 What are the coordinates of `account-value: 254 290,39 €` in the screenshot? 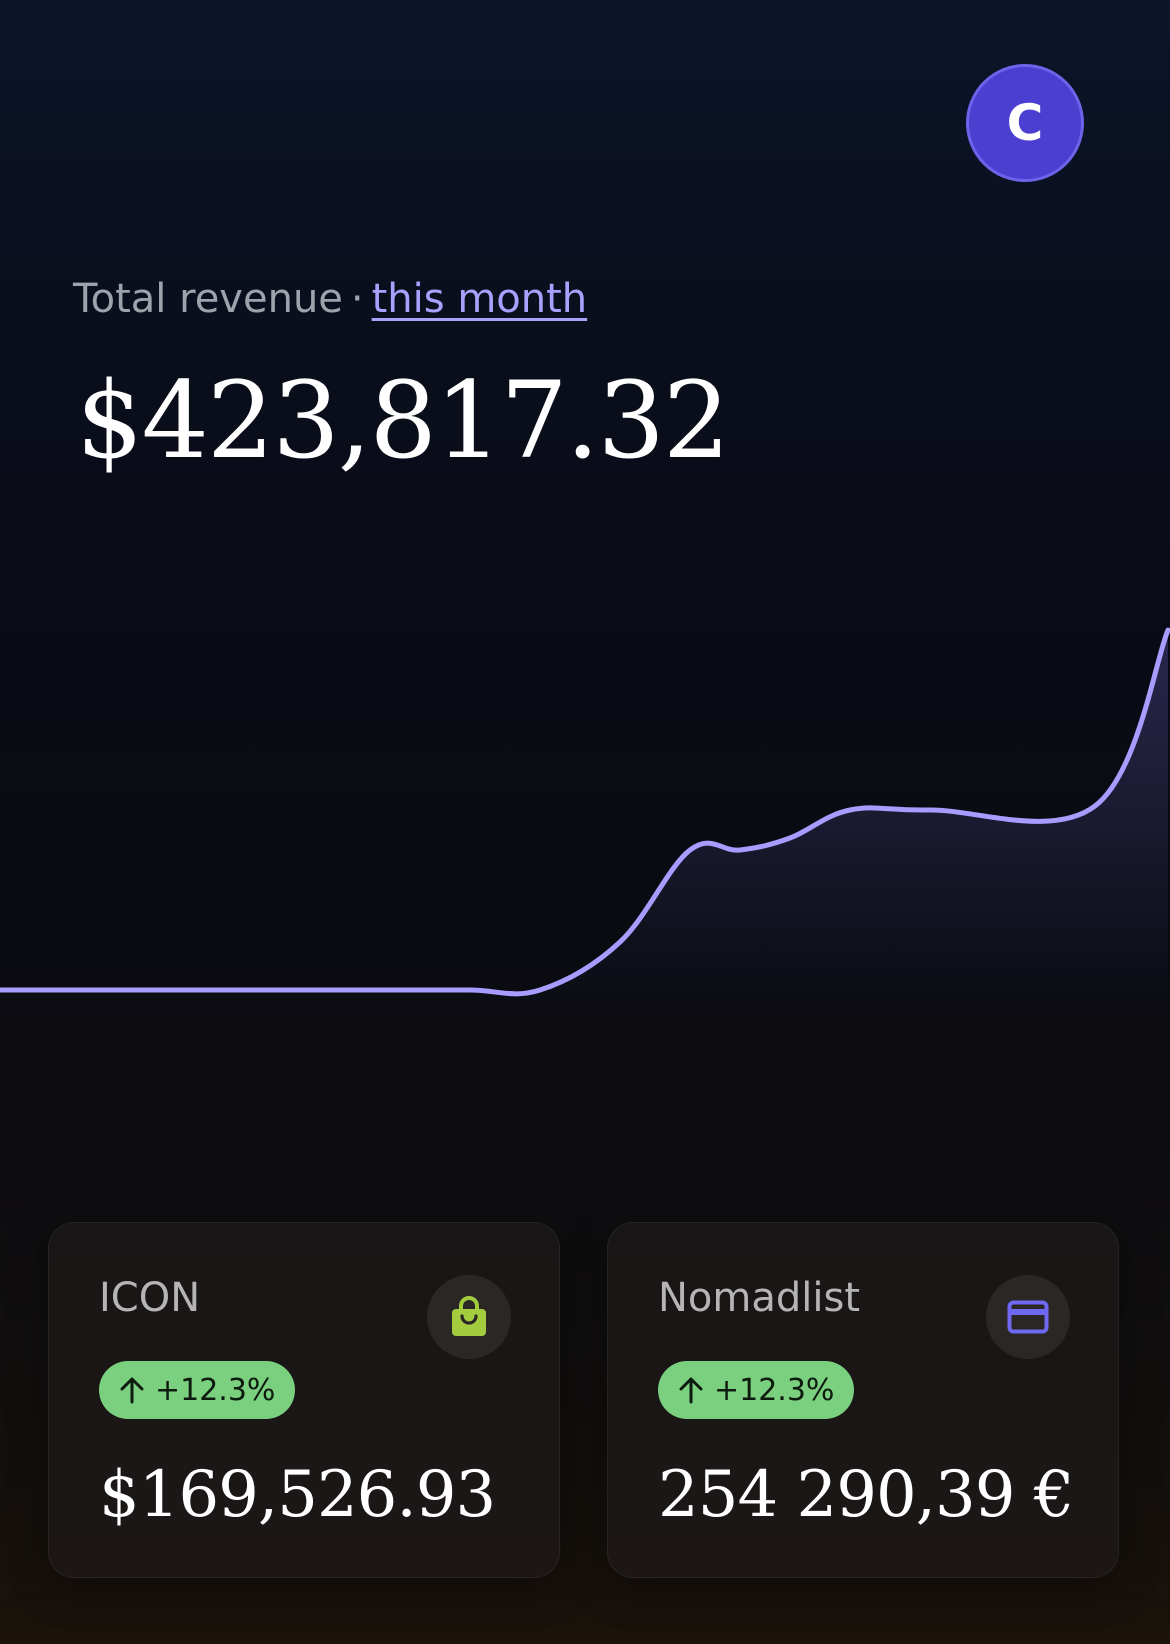 It's located at (866, 1495).